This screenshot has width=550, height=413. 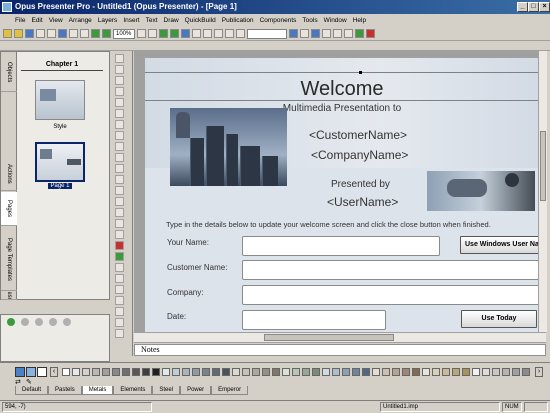 I want to click on flash-tool-icon, so click(x=119, y=267).